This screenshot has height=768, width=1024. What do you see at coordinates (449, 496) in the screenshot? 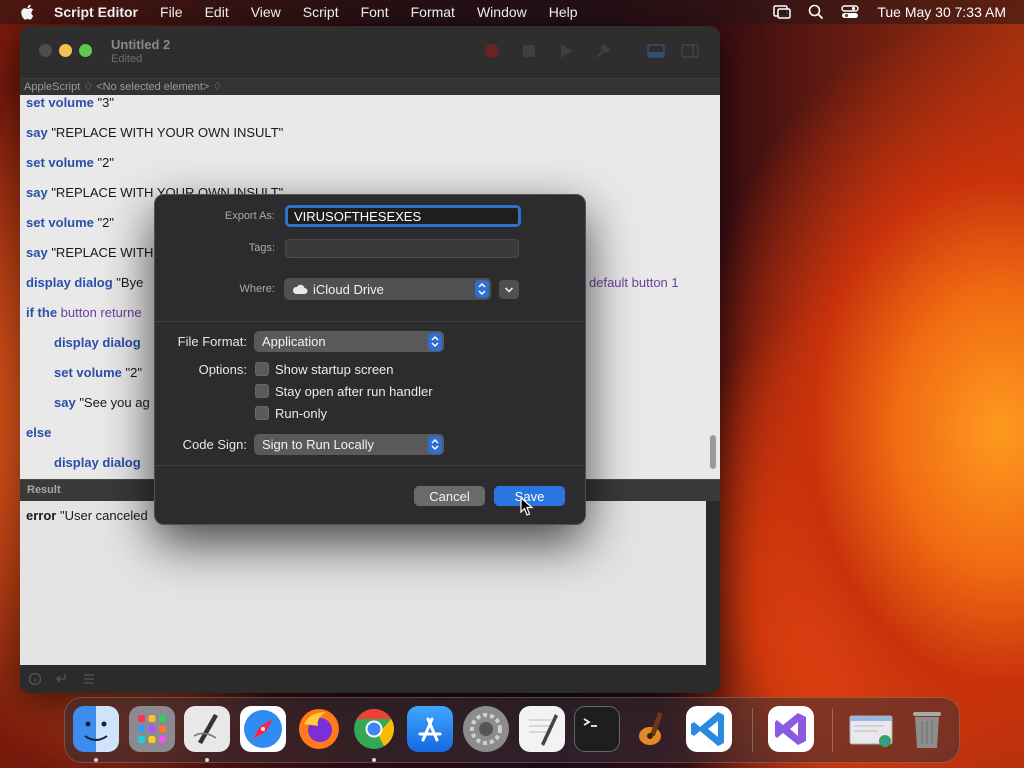
I see `cancel-button: Cancel` at bounding box center [449, 496].